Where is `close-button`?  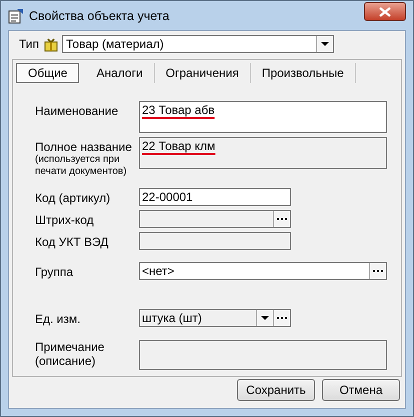 close-button is located at coordinates (385, 11).